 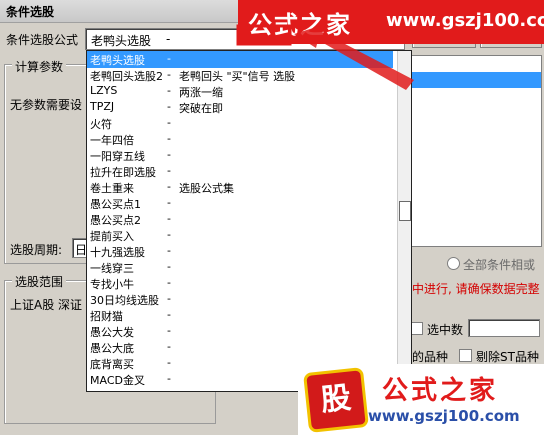 What do you see at coordinates (240, 347) in the screenshot?
I see `dropdown-item: 愚公大底 -` at bounding box center [240, 347].